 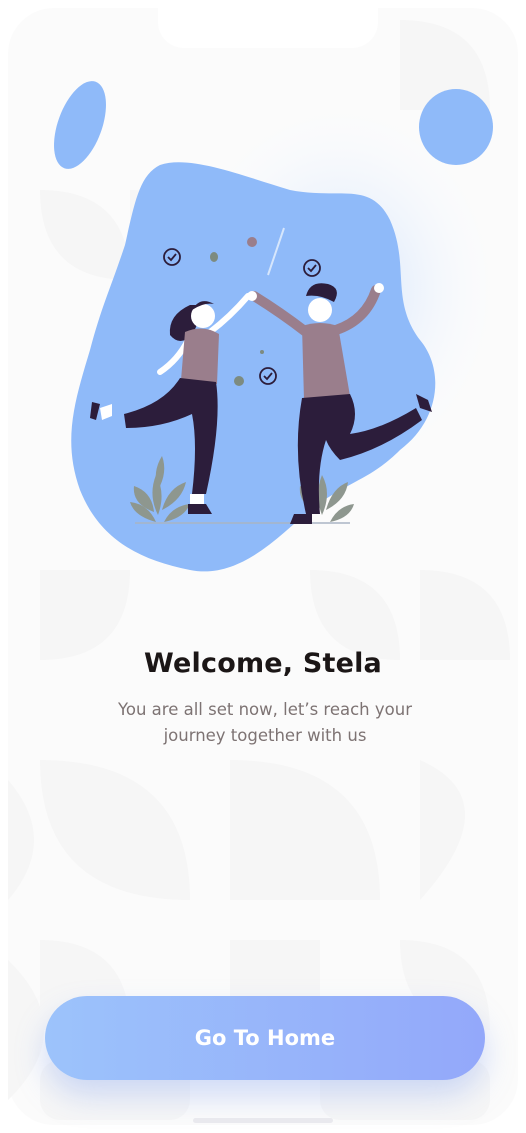 I want to click on go-to-home-button: Go To Home, so click(x=265, y=1038).